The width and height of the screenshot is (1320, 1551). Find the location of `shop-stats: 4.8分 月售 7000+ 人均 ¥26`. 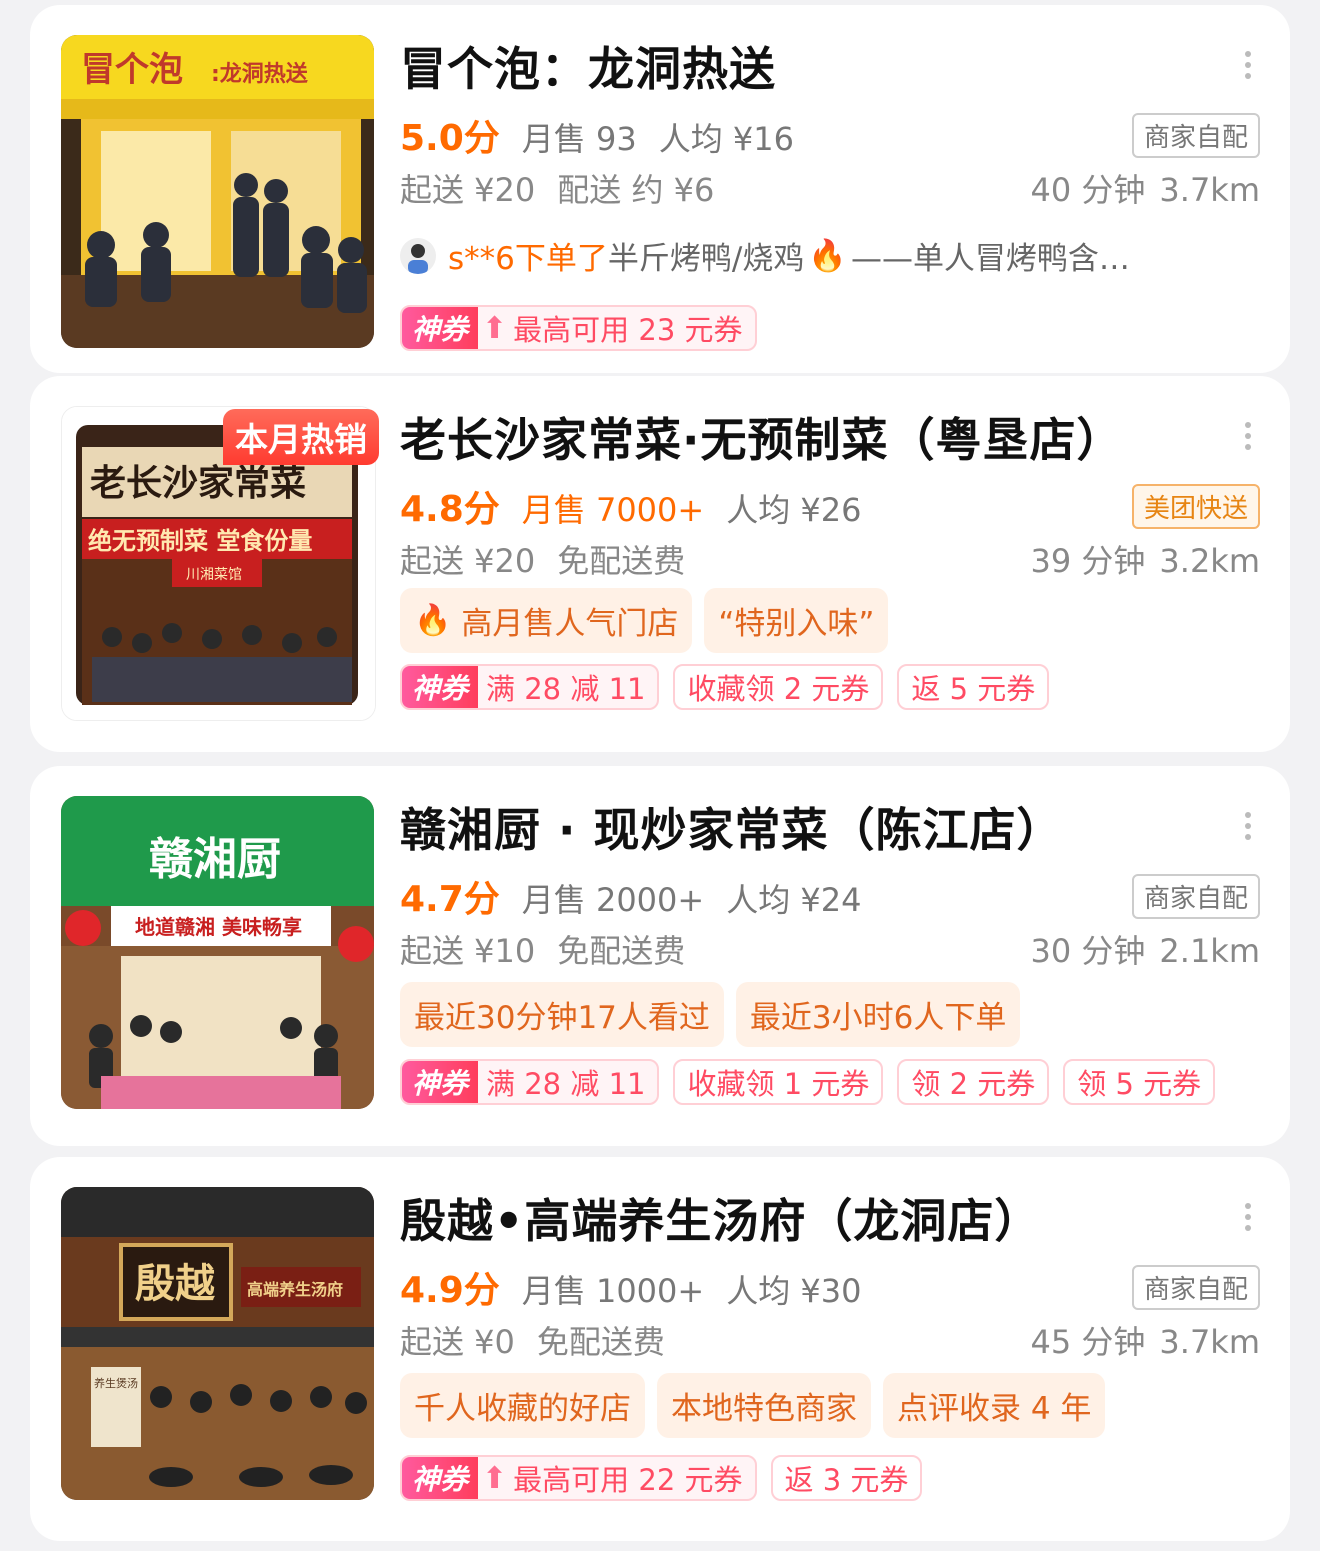

shop-stats: 4.8分 月售 7000+ 人均 ¥26 is located at coordinates (641, 505).